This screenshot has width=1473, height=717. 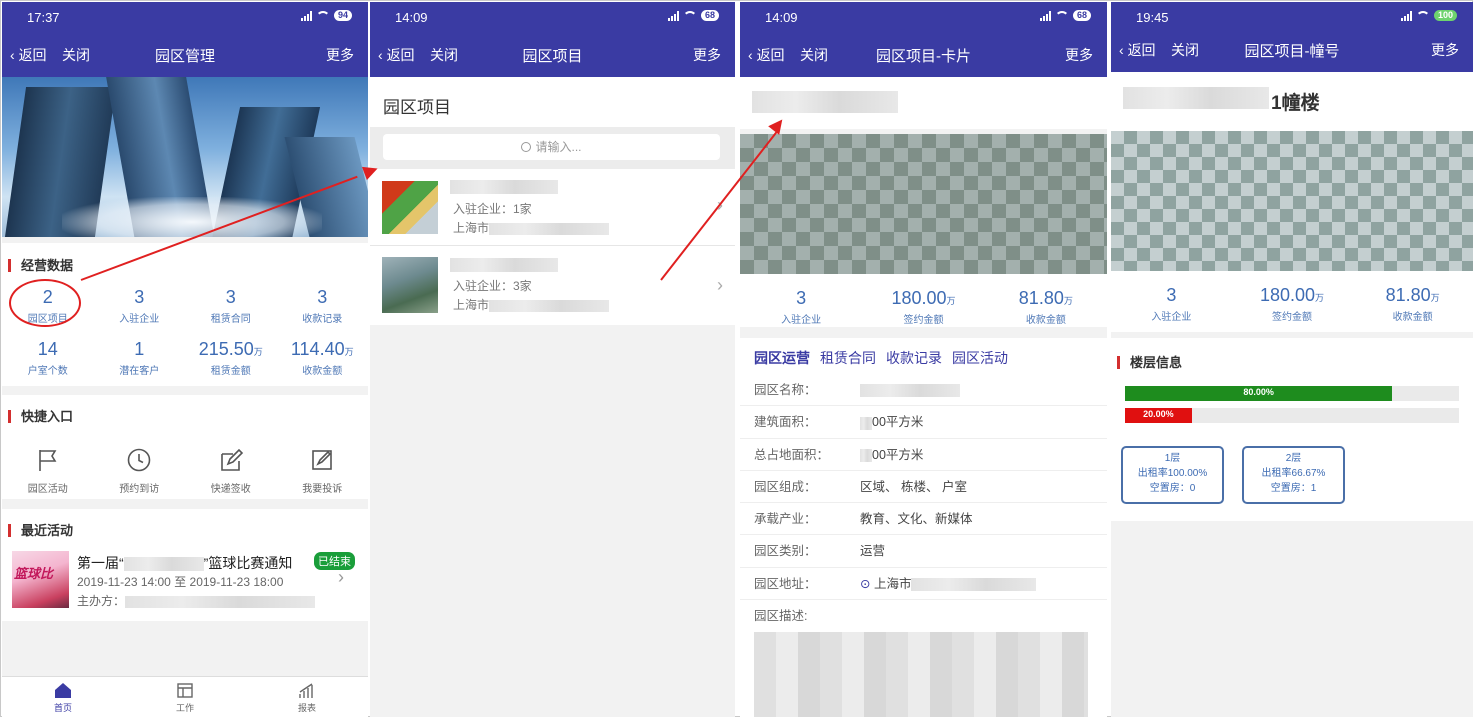 I want to click on work-icon, so click(x=185, y=690).